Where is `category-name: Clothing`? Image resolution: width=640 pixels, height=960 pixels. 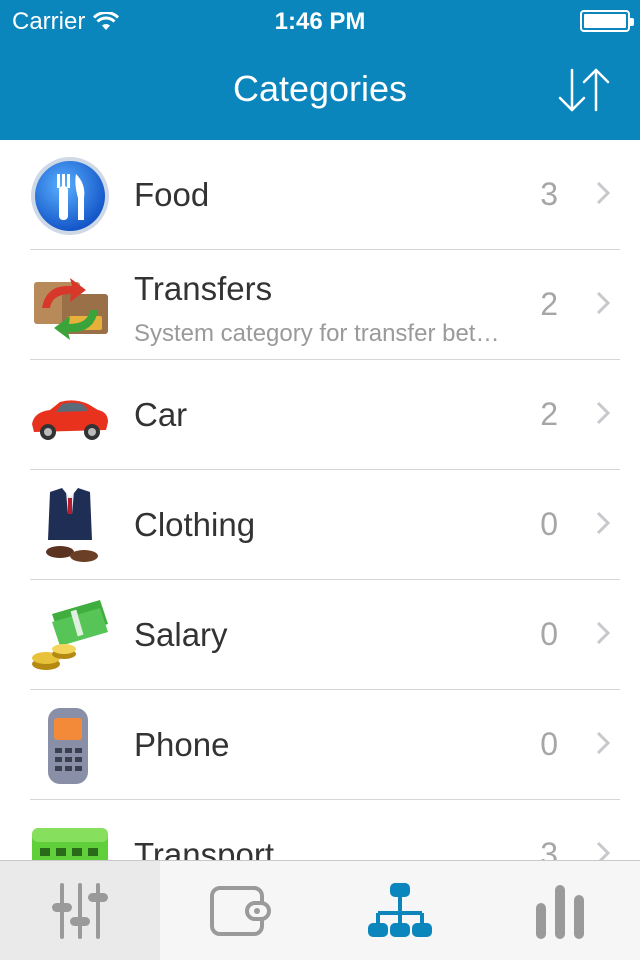 category-name: Clothing is located at coordinates (195, 524).